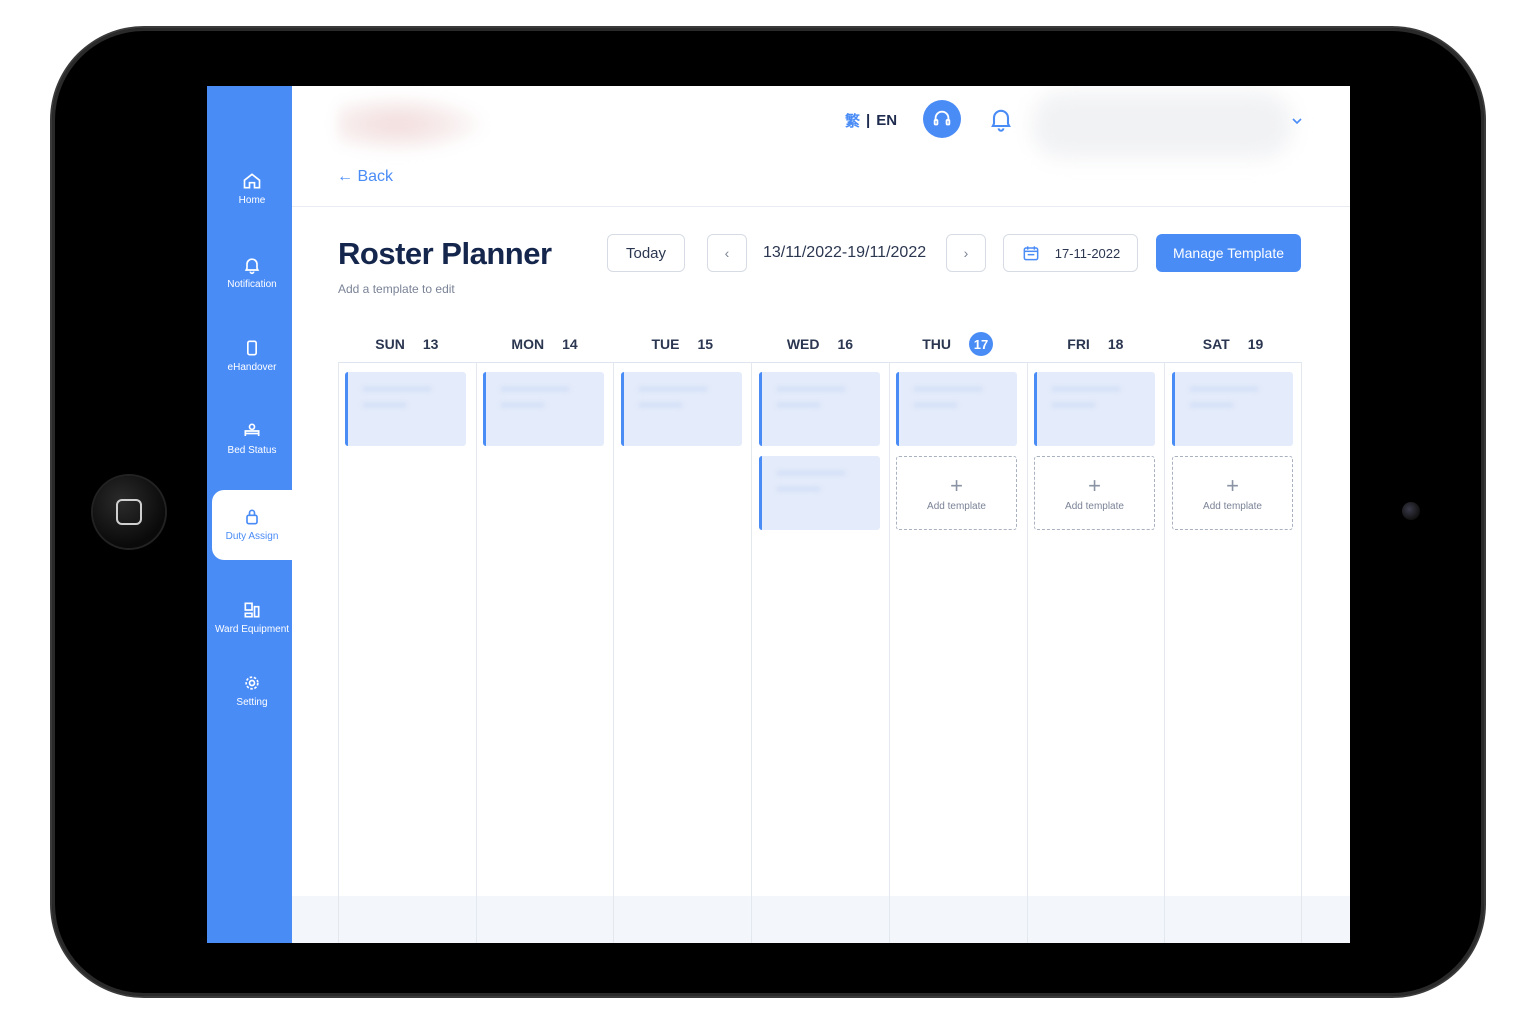 This screenshot has width=1536, height=1024. What do you see at coordinates (682, 344) in the screenshot?
I see `day-header-tue: TUE 15` at bounding box center [682, 344].